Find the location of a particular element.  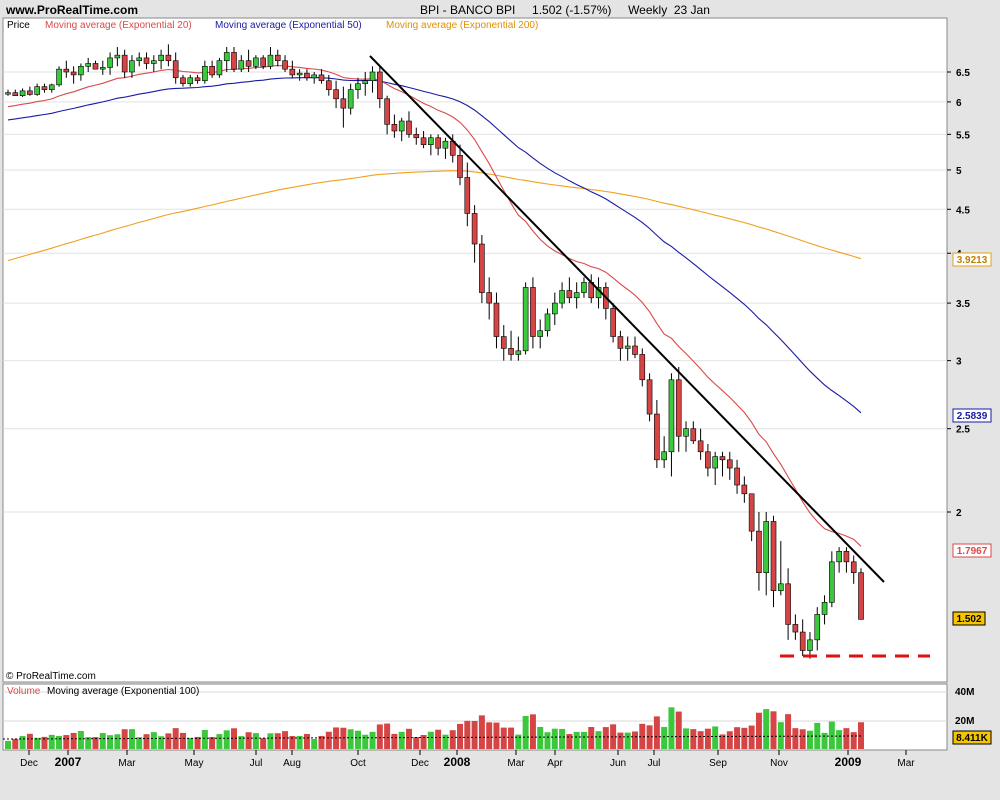

time-tick-label: Jul is located at coordinates (256, 763).